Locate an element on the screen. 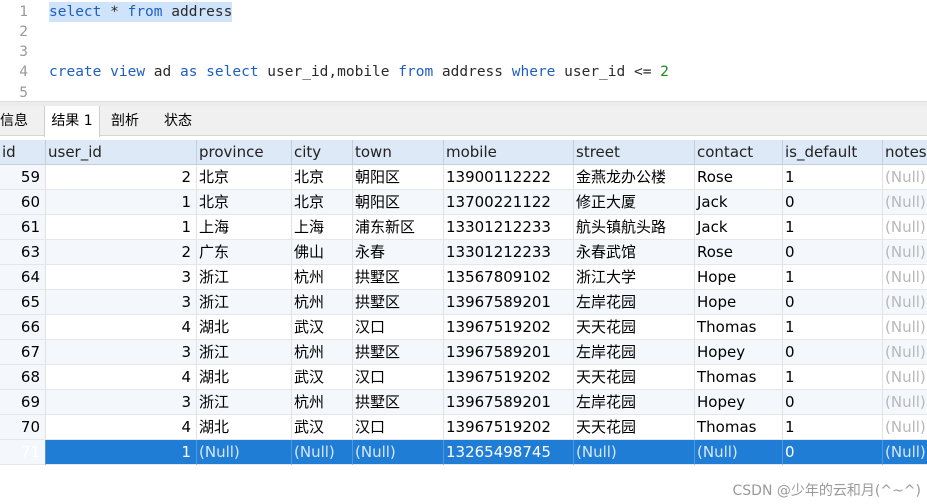 Image resolution: width=927 pixels, height=504 pixels. table-row: 60 1 北京 北京 朝阳区 13700221122 修正大厦 Jack 0 (Null) is located at coordinates (463, 202).